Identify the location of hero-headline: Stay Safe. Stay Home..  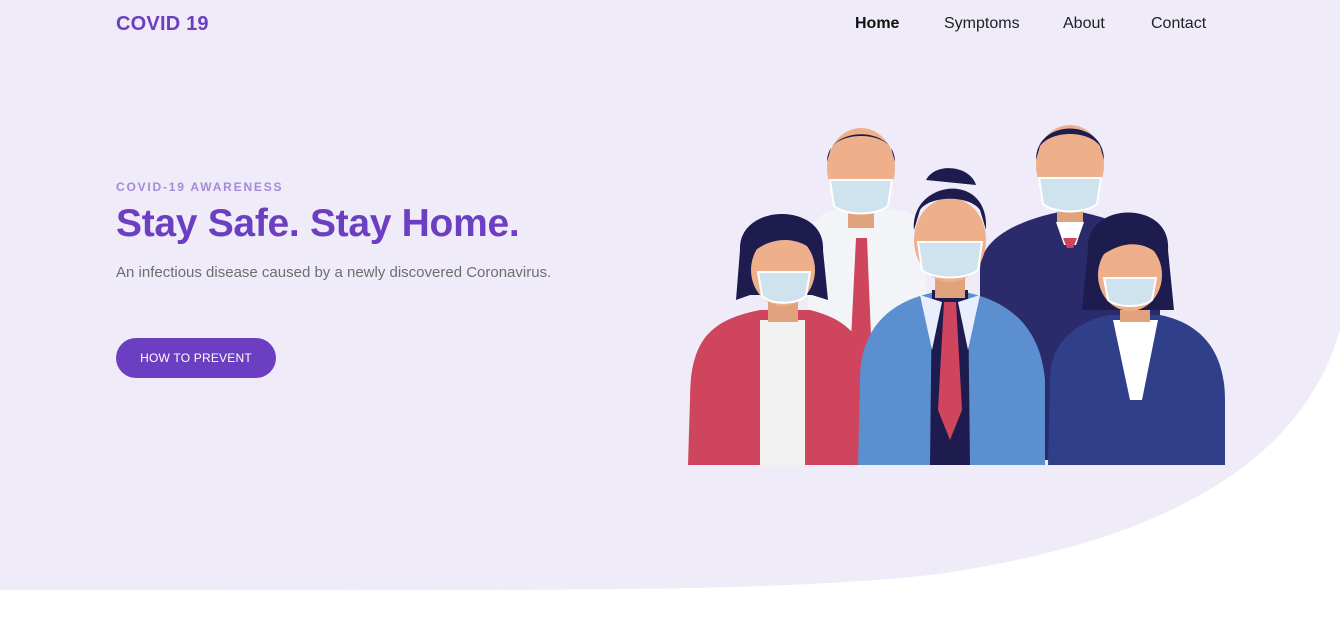
(318, 223).